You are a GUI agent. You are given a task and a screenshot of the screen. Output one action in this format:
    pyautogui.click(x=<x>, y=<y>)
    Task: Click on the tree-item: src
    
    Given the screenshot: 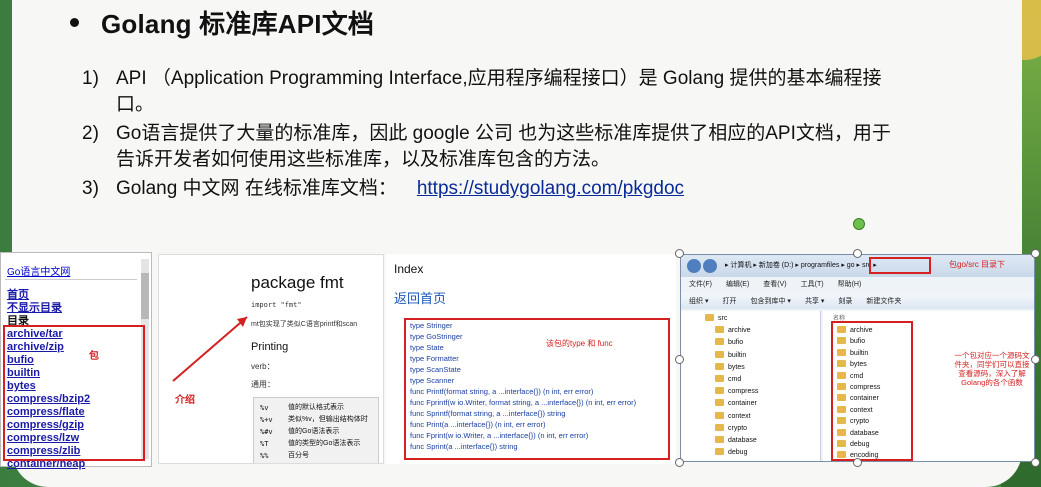 What is the action you would take?
    pyautogui.click(x=731, y=319)
    